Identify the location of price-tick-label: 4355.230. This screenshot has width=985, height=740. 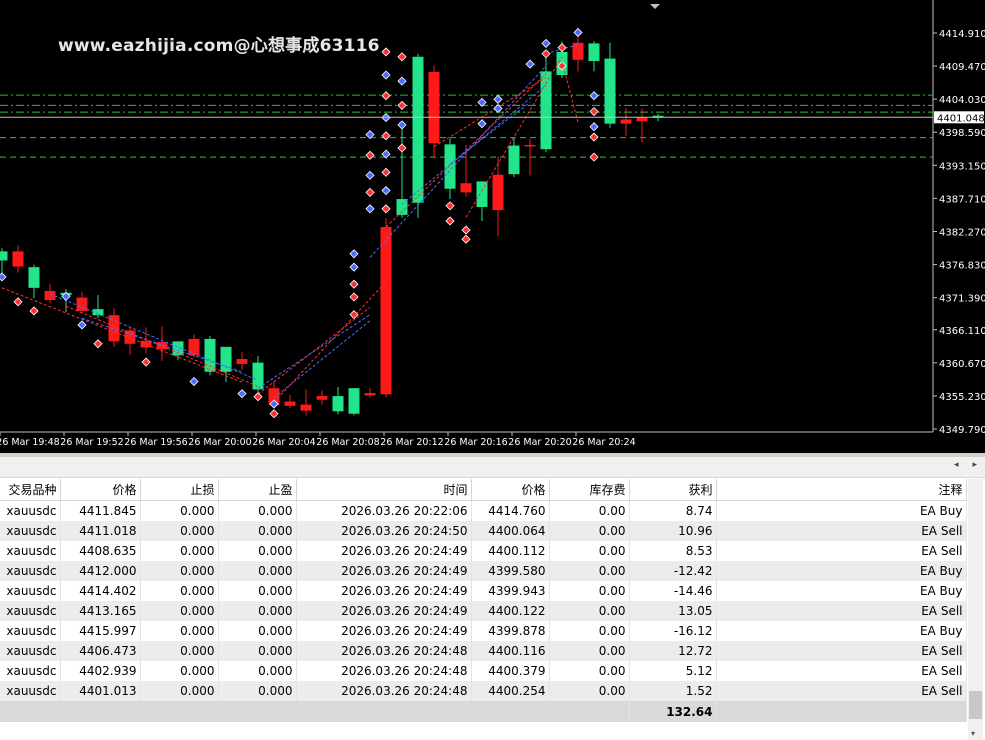
(962, 397).